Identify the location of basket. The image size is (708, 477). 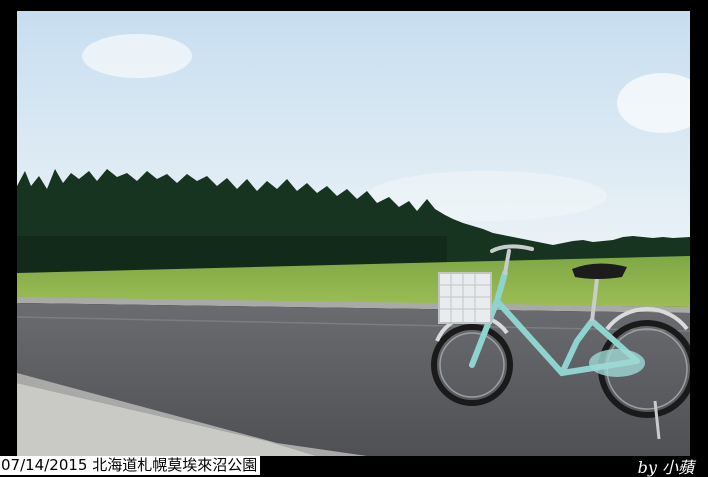
(465, 298).